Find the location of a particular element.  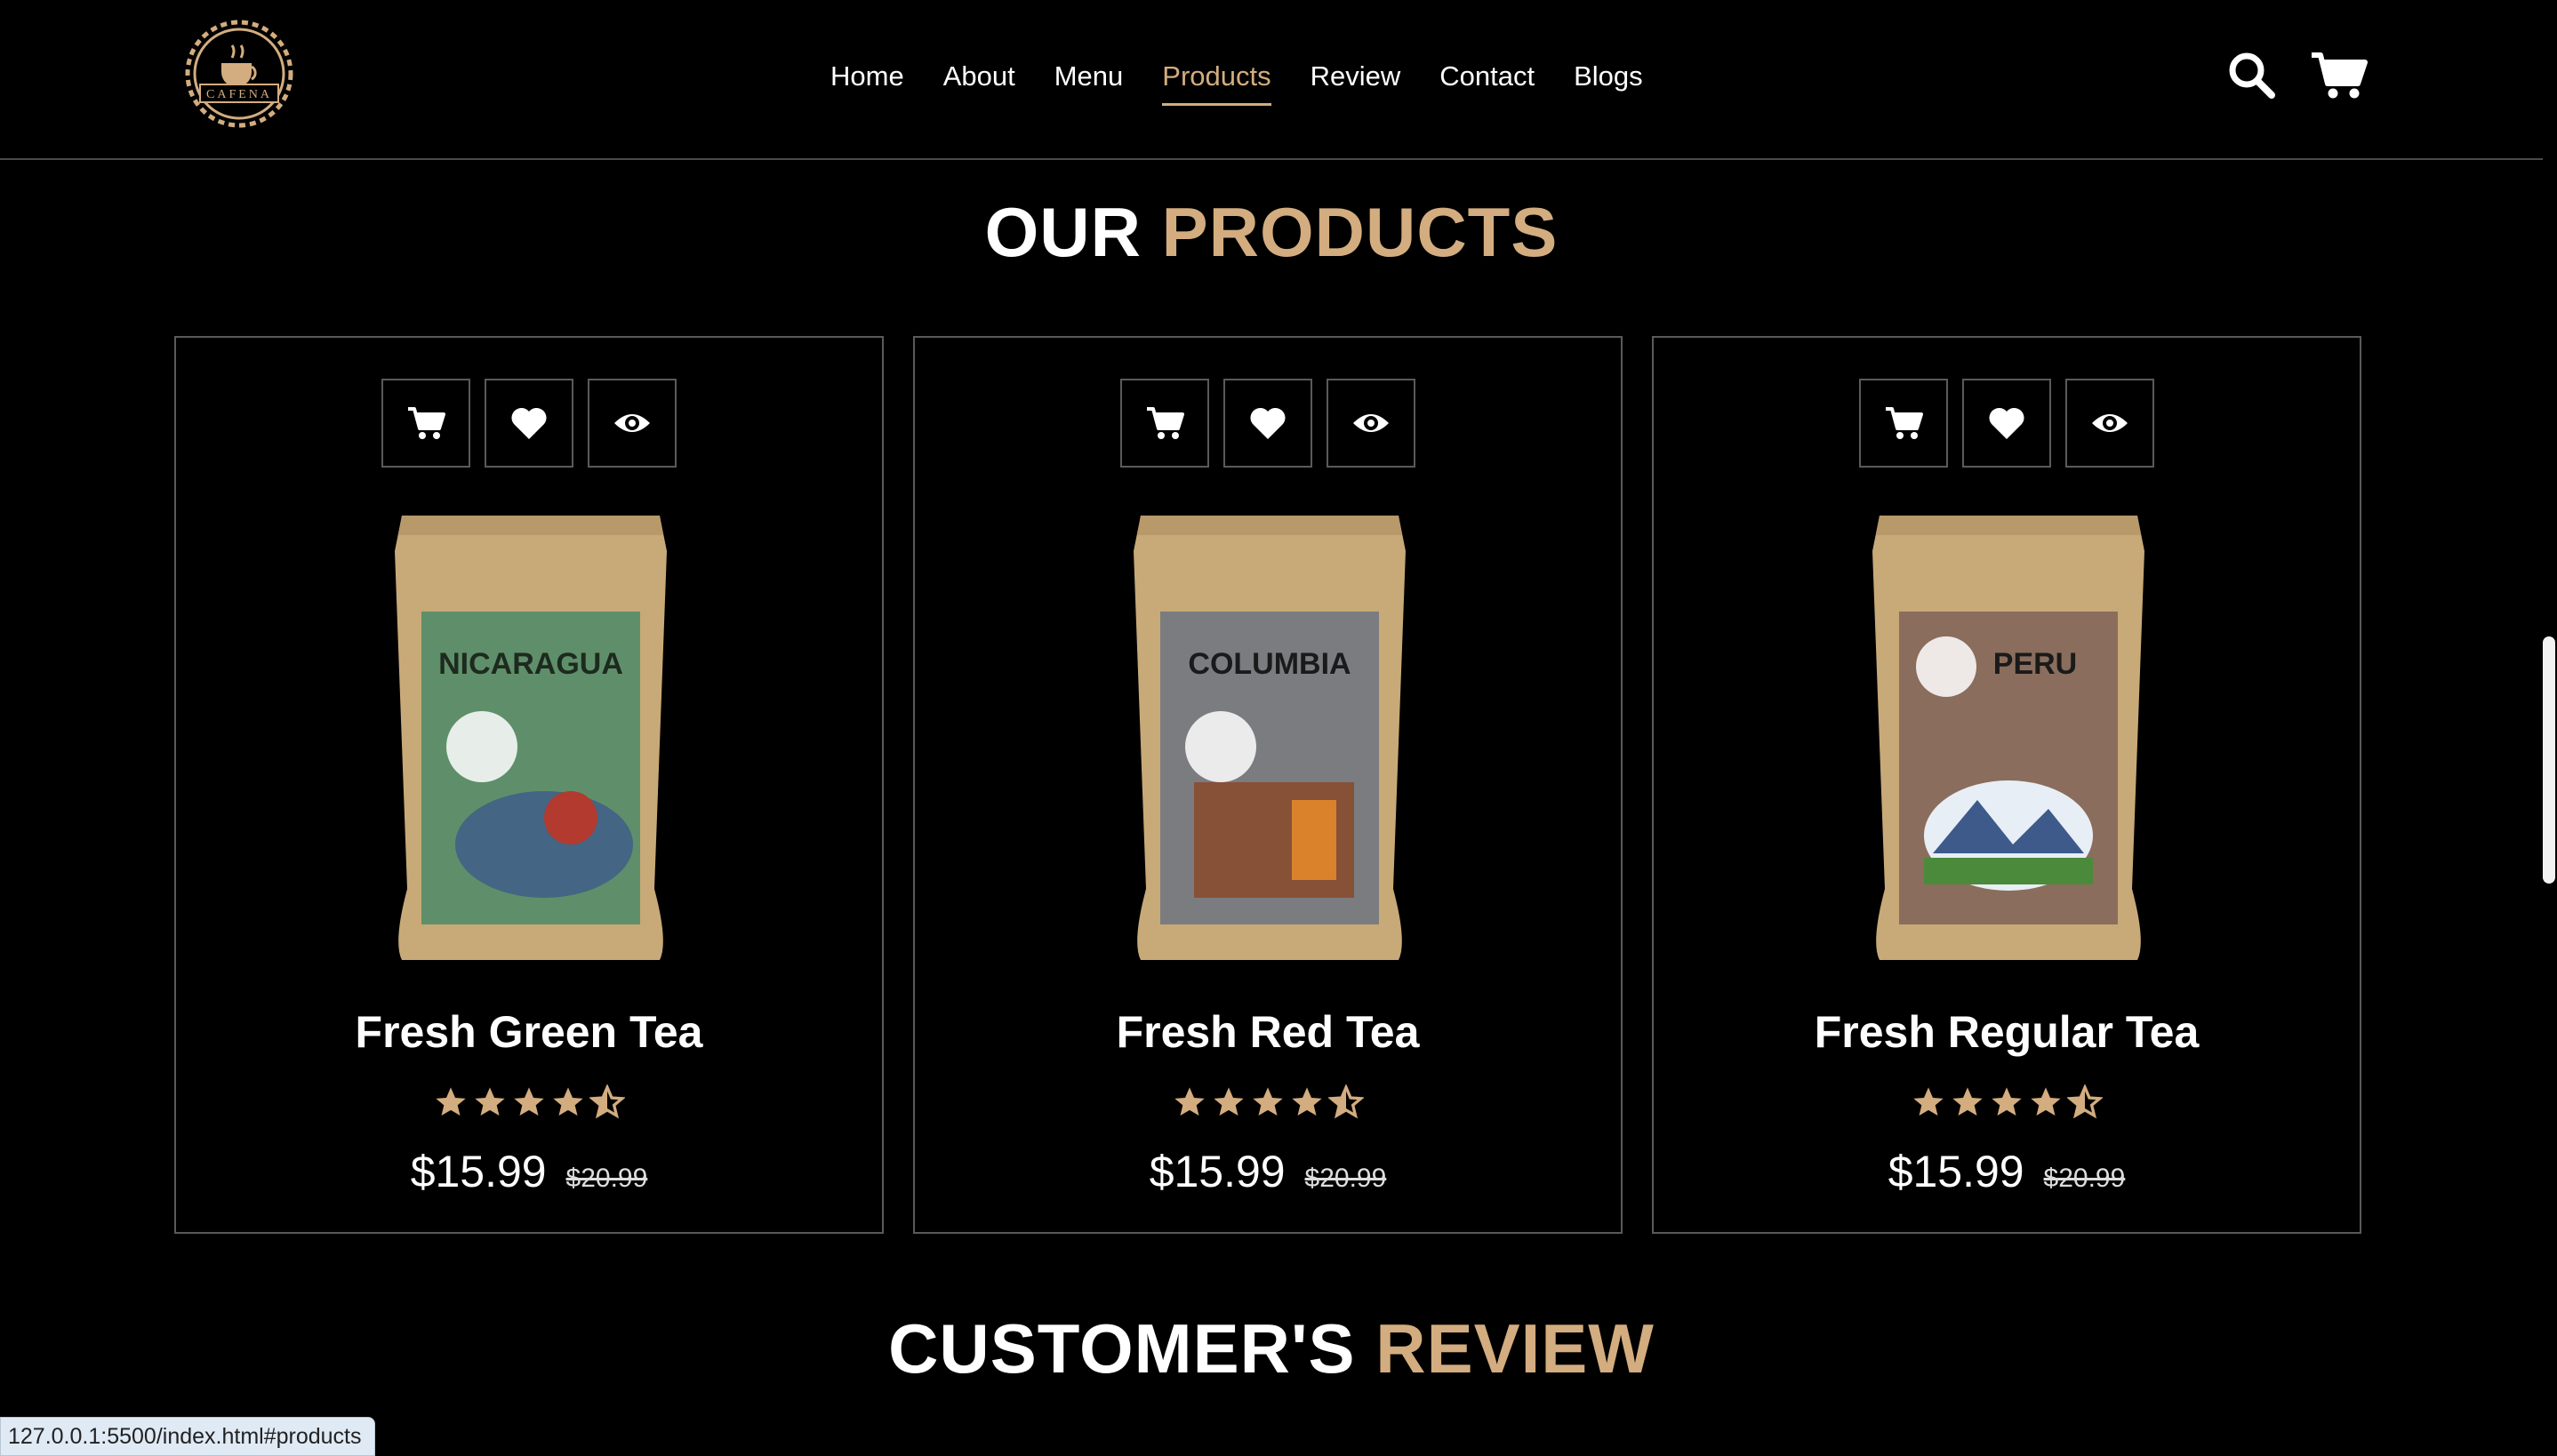

nav-home: Home is located at coordinates (867, 79).